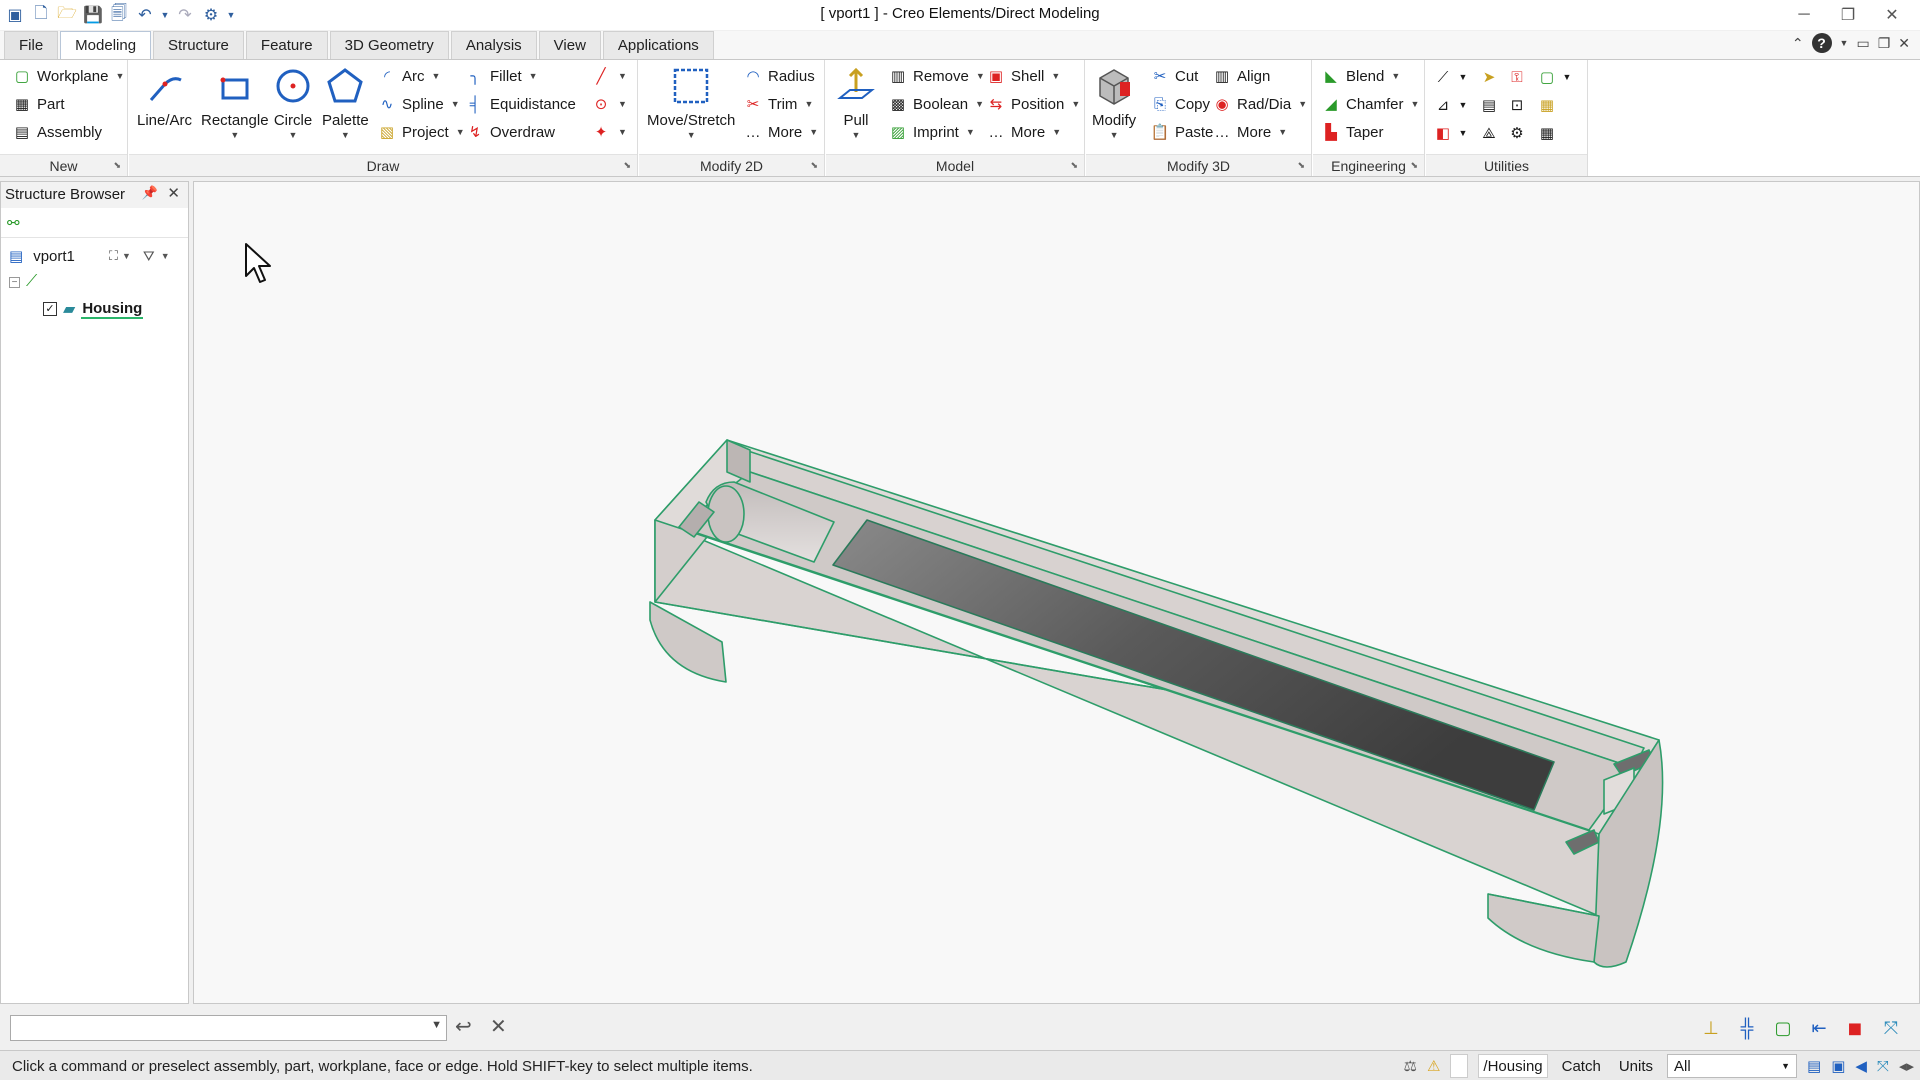  I want to click on group-new-launcher-icon: ⬊, so click(117, 165).